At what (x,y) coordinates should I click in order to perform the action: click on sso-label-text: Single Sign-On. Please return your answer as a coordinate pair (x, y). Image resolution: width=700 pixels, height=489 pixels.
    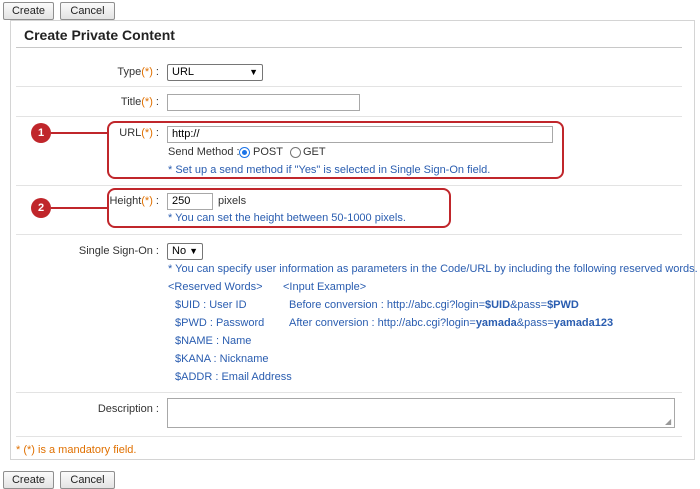
    Looking at the image, I should click on (115, 251).